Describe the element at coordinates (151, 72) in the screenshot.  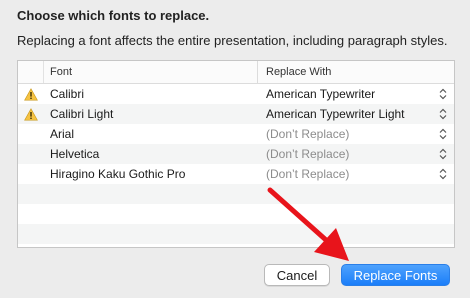
I see `header-font: Font` at that location.